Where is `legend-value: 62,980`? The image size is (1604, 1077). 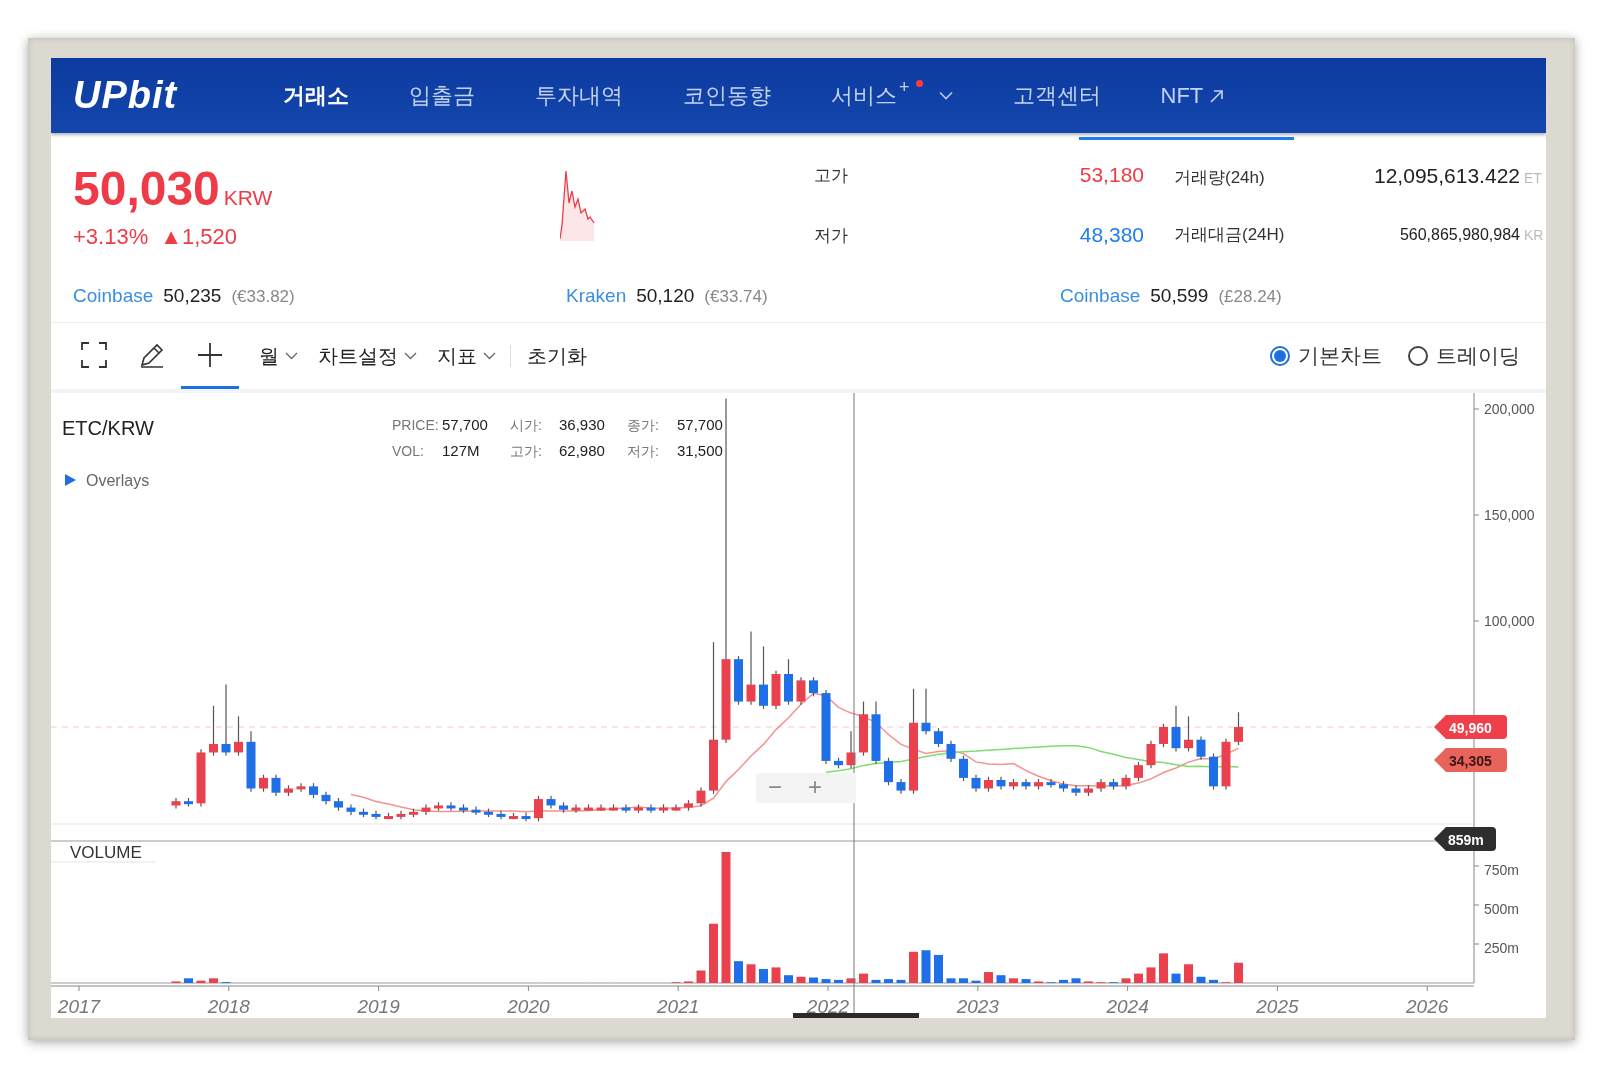 legend-value: 62,980 is located at coordinates (582, 450).